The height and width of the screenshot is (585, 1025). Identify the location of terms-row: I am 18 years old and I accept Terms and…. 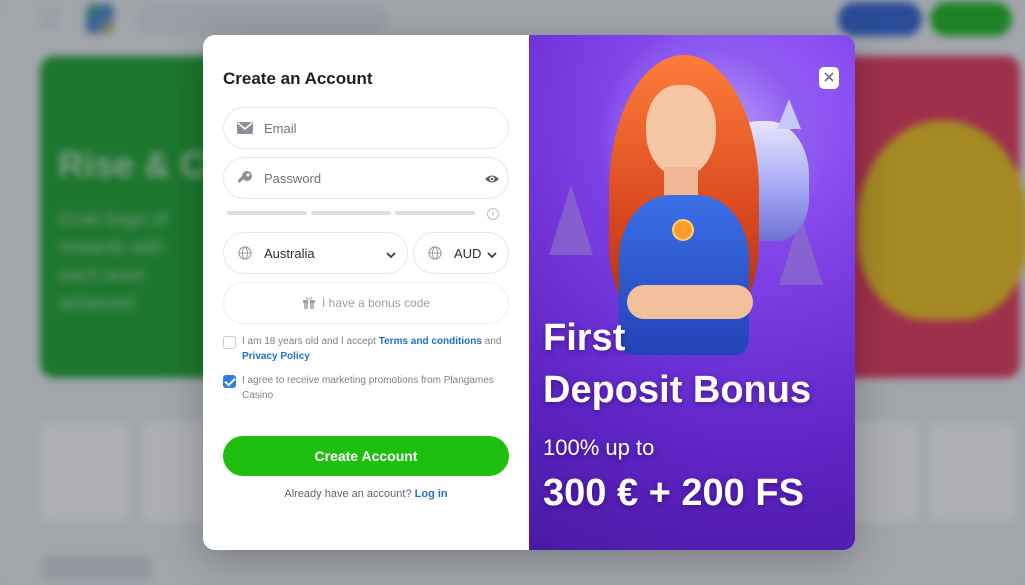
(364, 349).